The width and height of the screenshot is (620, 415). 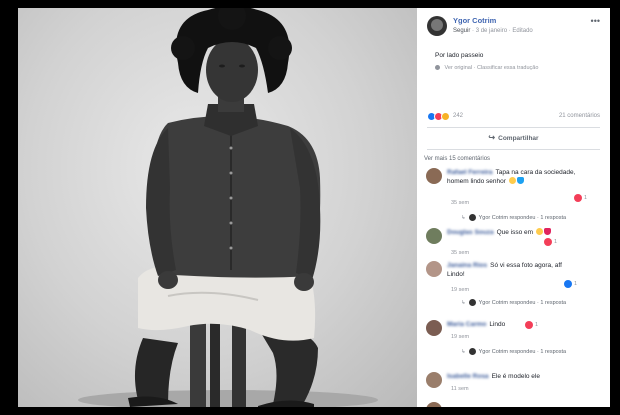 I want to click on edited-label: Editado, so click(x=522, y=31).